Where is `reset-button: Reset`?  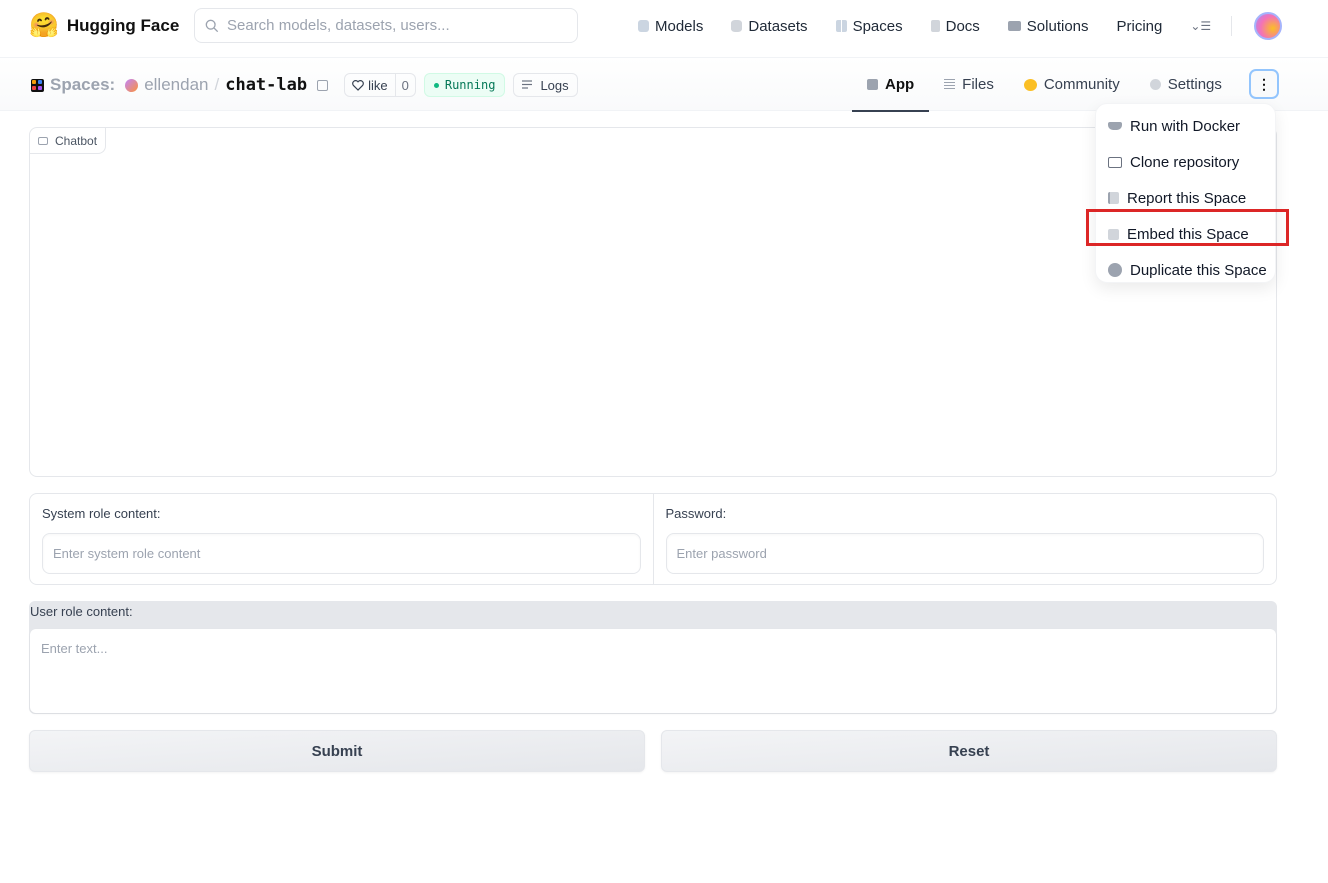 reset-button: Reset is located at coordinates (969, 751).